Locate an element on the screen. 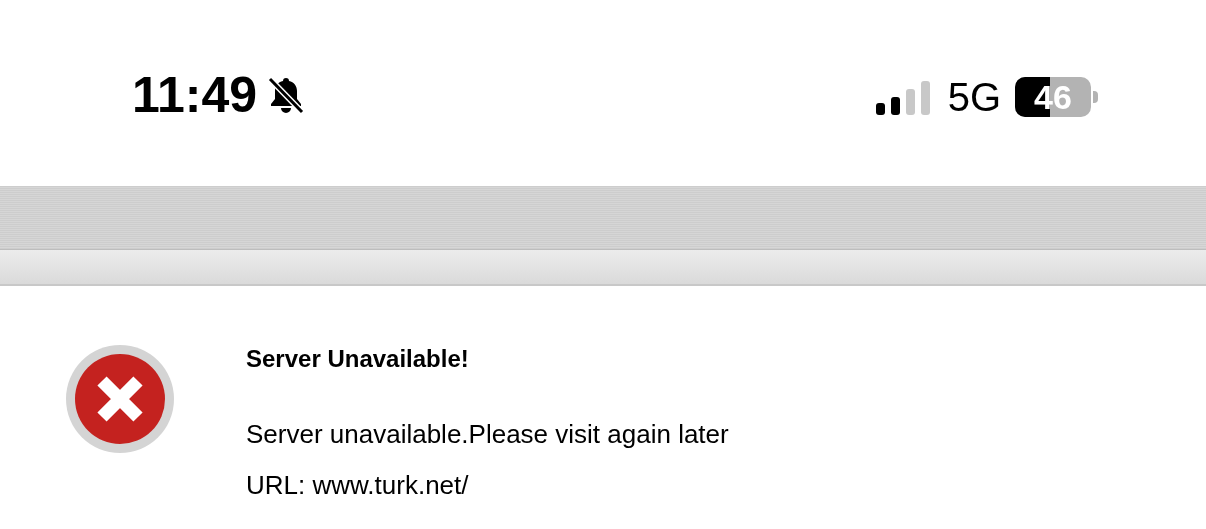 This screenshot has height=529, width=1206. battery-tip-icon is located at coordinates (1095, 97).